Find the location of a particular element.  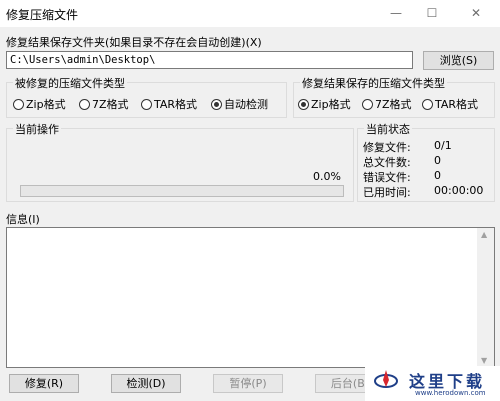

radio-auto-selected-icon is located at coordinates (216, 104).